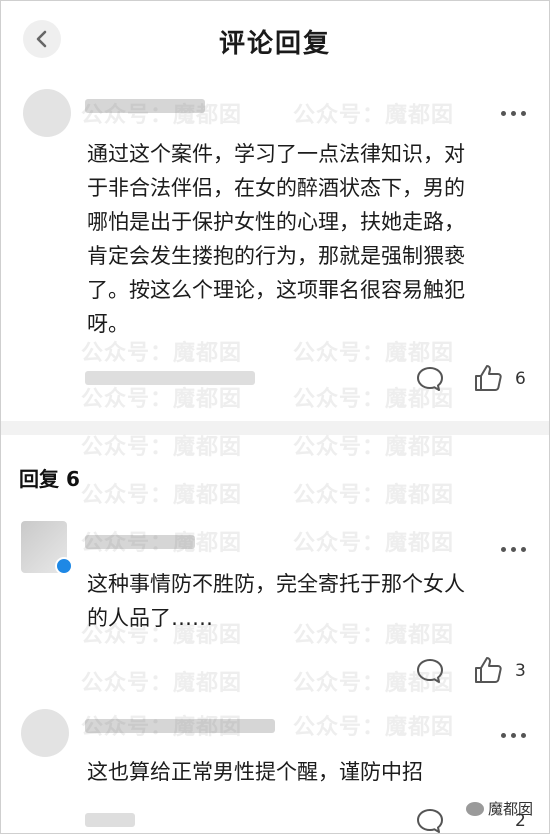 The image size is (550, 834). What do you see at coordinates (274, 44) in the screenshot?
I see `page-title: 评论回复` at bounding box center [274, 44].